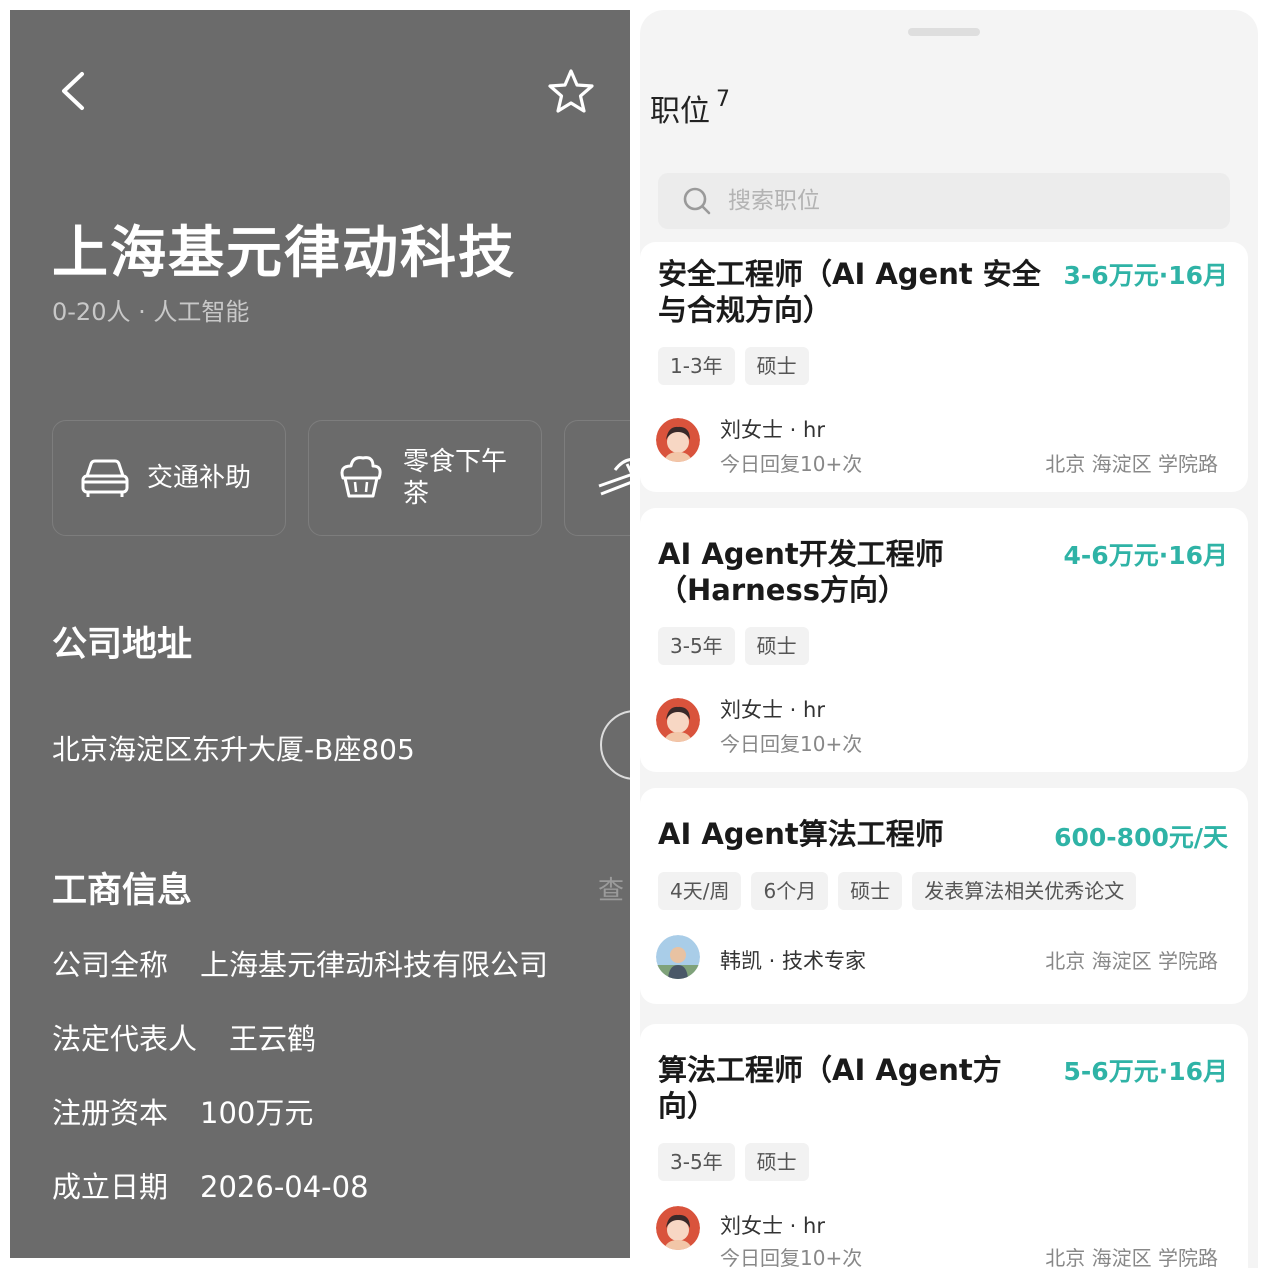 The width and height of the screenshot is (1268, 1268). I want to click on job-tags: 1-3年 硕士, so click(733, 366).